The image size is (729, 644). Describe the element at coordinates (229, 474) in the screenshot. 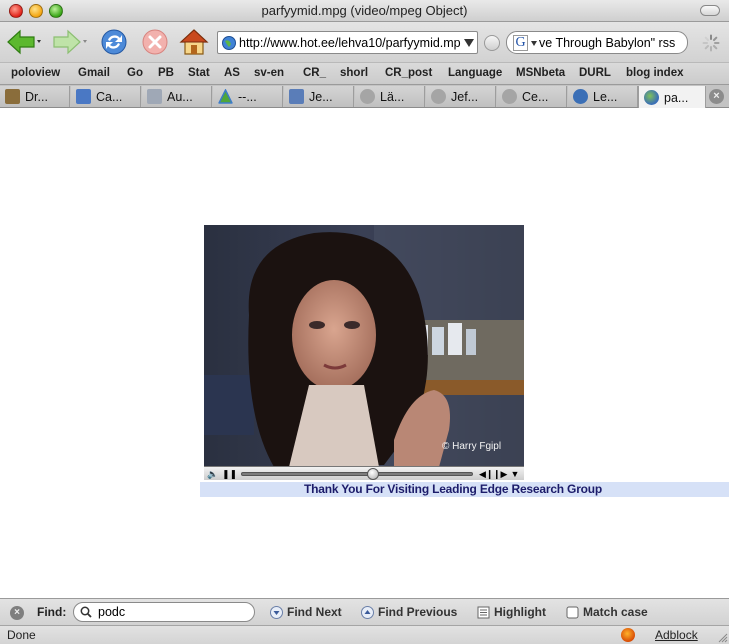

I see `pause-icon: ❚❚` at that location.